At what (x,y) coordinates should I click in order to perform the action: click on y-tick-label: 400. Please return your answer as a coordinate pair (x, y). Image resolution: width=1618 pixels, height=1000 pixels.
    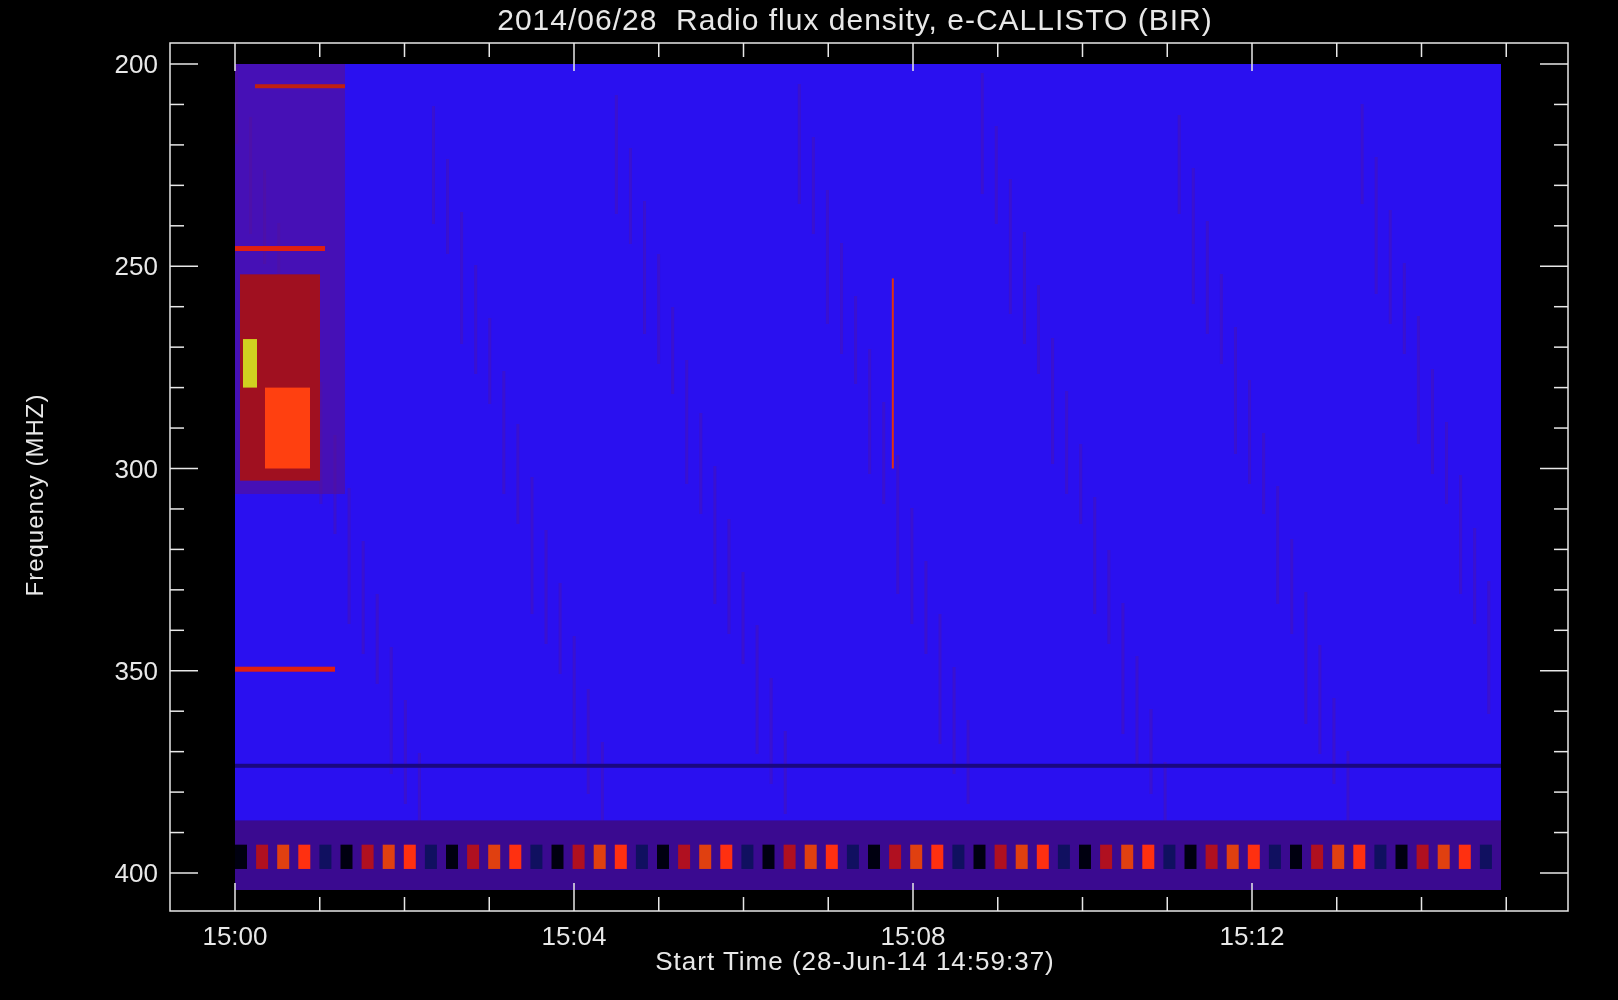
    Looking at the image, I should click on (136, 873).